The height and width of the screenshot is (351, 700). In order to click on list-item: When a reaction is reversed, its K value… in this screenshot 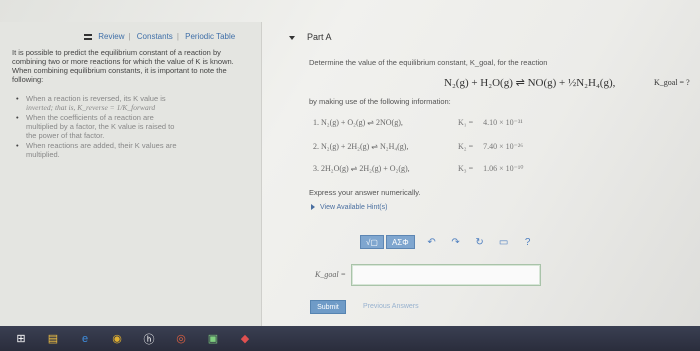, I will do `click(126, 103)`.